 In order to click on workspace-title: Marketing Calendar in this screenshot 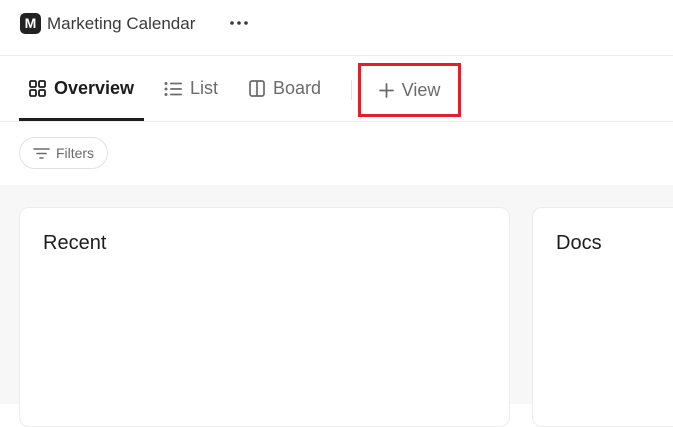, I will do `click(121, 24)`.